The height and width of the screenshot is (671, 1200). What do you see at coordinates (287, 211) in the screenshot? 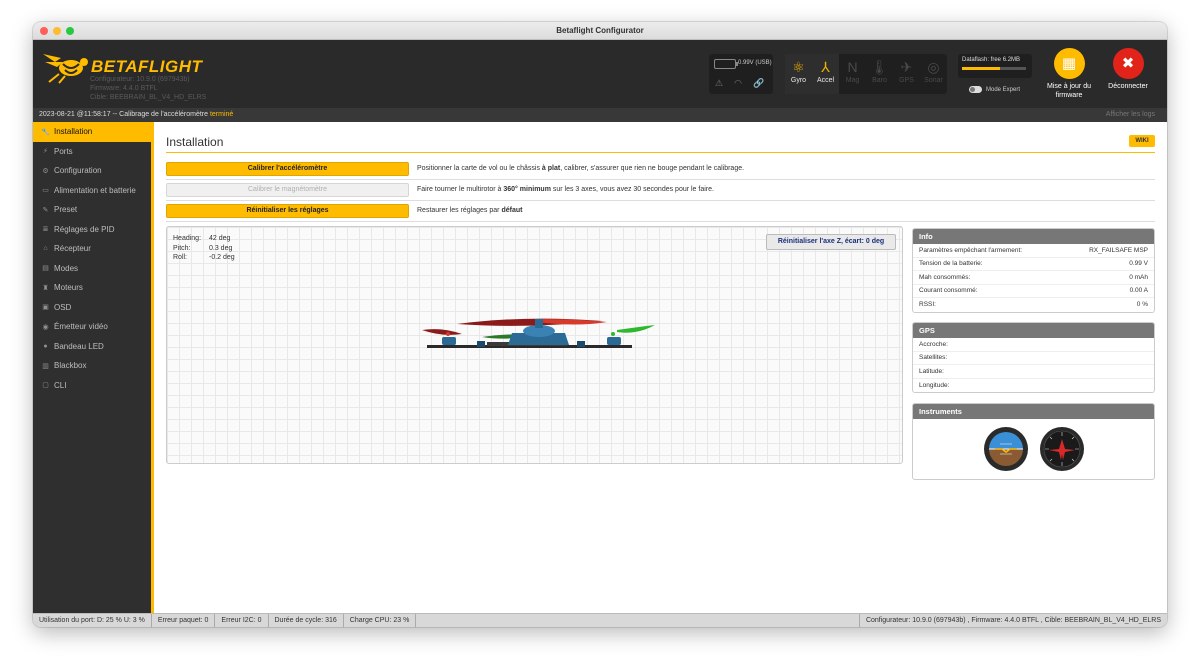
I see `reset-settings-button: Réinitialiser les réglages` at bounding box center [287, 211].